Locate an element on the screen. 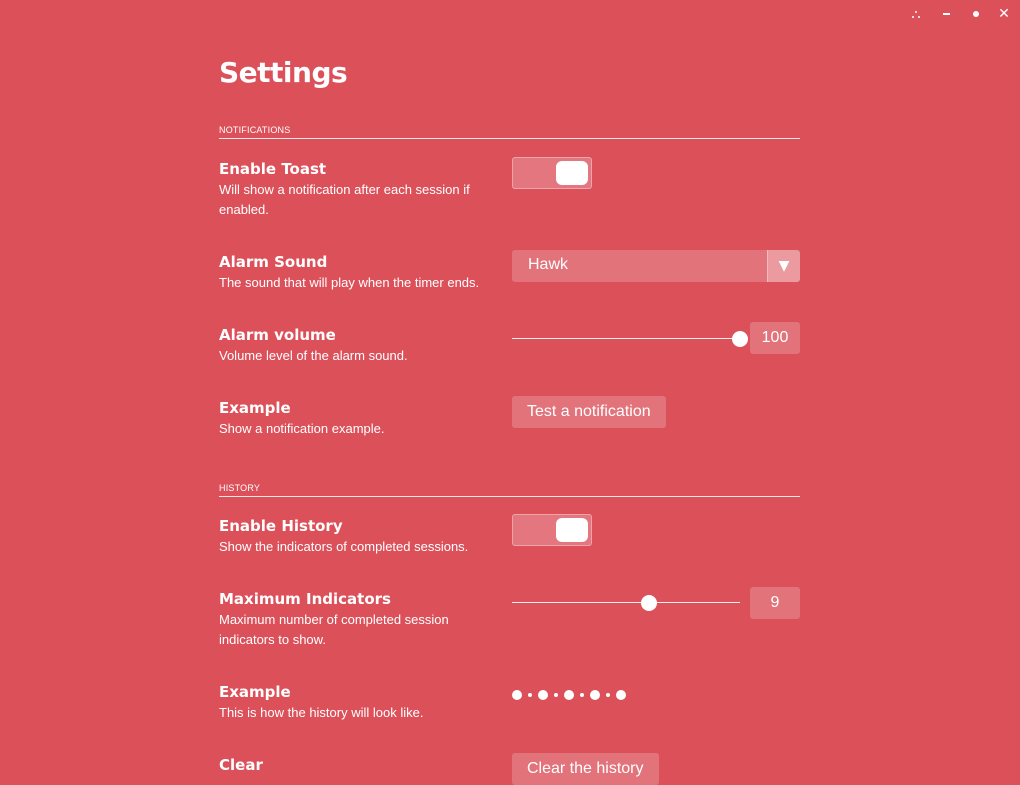 The image size is (1020, 785). test-notification-button: Test a notification is located at coordinates (589, 412).